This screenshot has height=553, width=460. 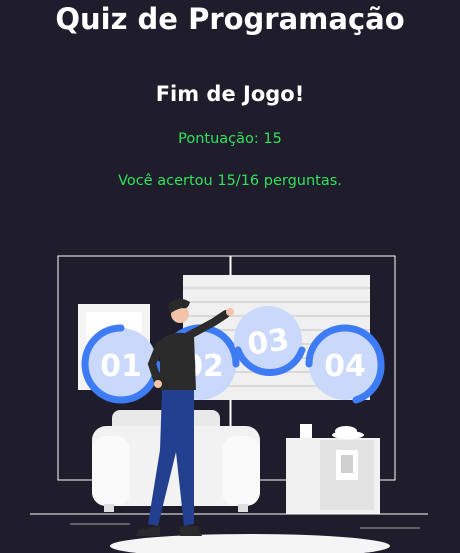 What do you see at coordinates (230, 94) in the screenshot?
I see `game-over-heading: Fim de Jogo!` at bounding box center [230, 94].